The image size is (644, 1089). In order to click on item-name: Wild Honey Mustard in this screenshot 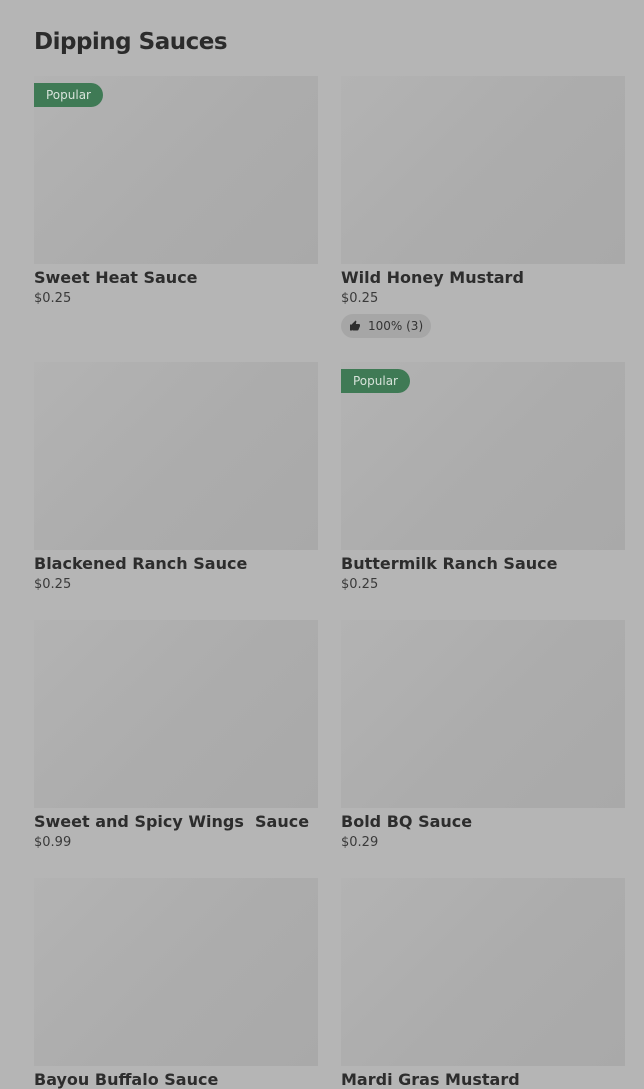, I will do `click(432, 277)`.